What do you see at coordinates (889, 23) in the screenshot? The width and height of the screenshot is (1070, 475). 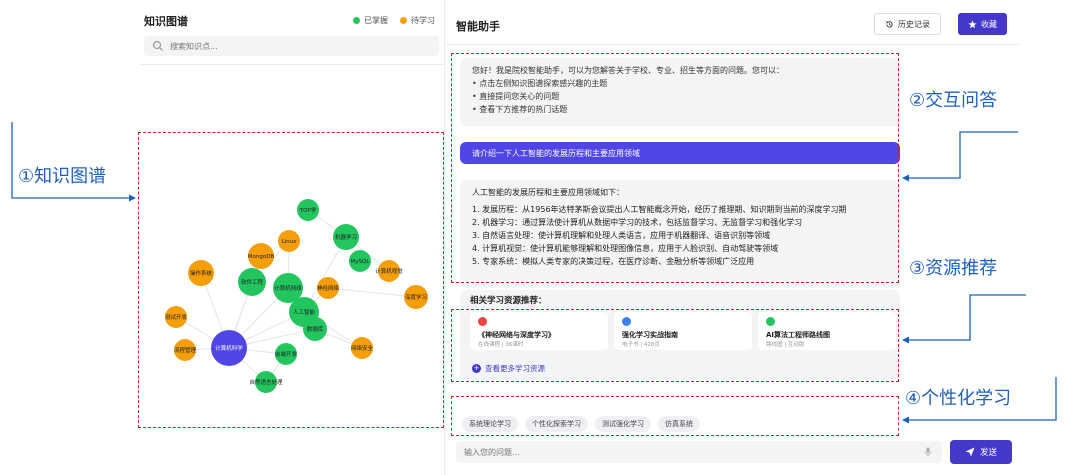 I see `history-icon` at bounding box center [889, 23].